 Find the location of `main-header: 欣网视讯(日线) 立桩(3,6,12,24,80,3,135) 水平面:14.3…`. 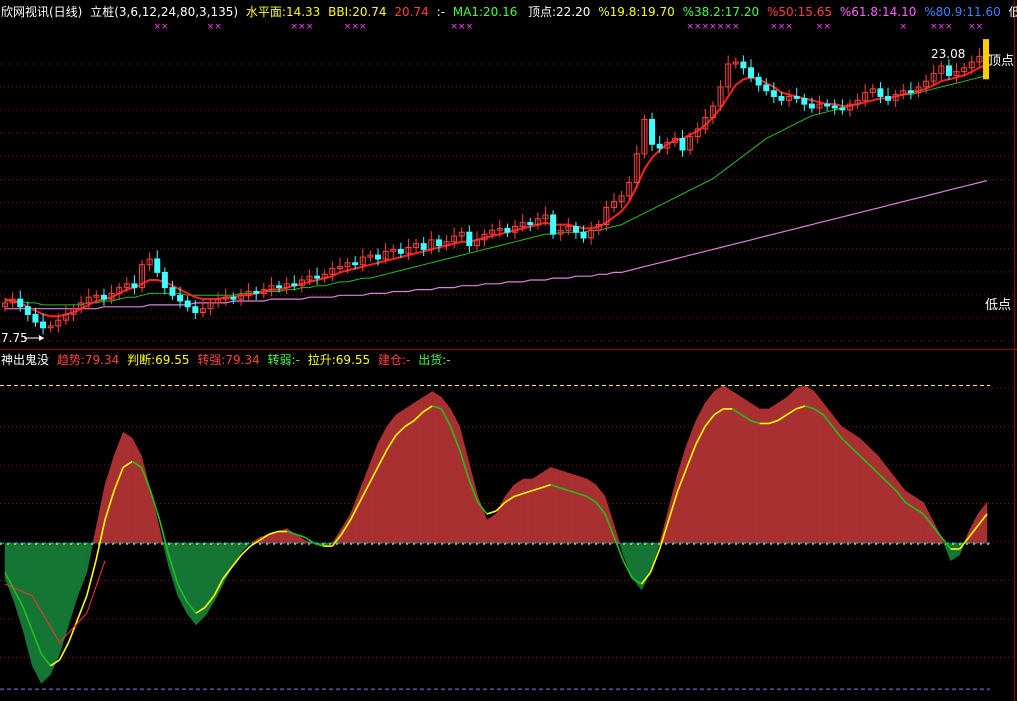

main-header: 欣网视讯(日线) 立桩(3,6,12,24,80,3,135) 水平面:14.3… is located at coordinates (261, 12).